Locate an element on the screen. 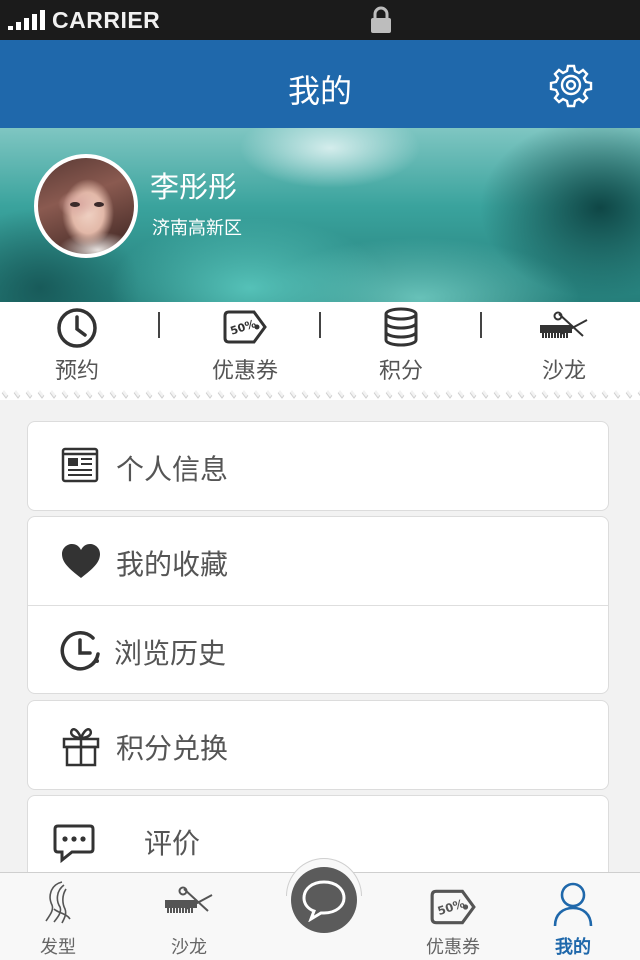 This screenshot has width=640, height=960. quick-action-label: 沙龙 is located at coordinates (563, 371).